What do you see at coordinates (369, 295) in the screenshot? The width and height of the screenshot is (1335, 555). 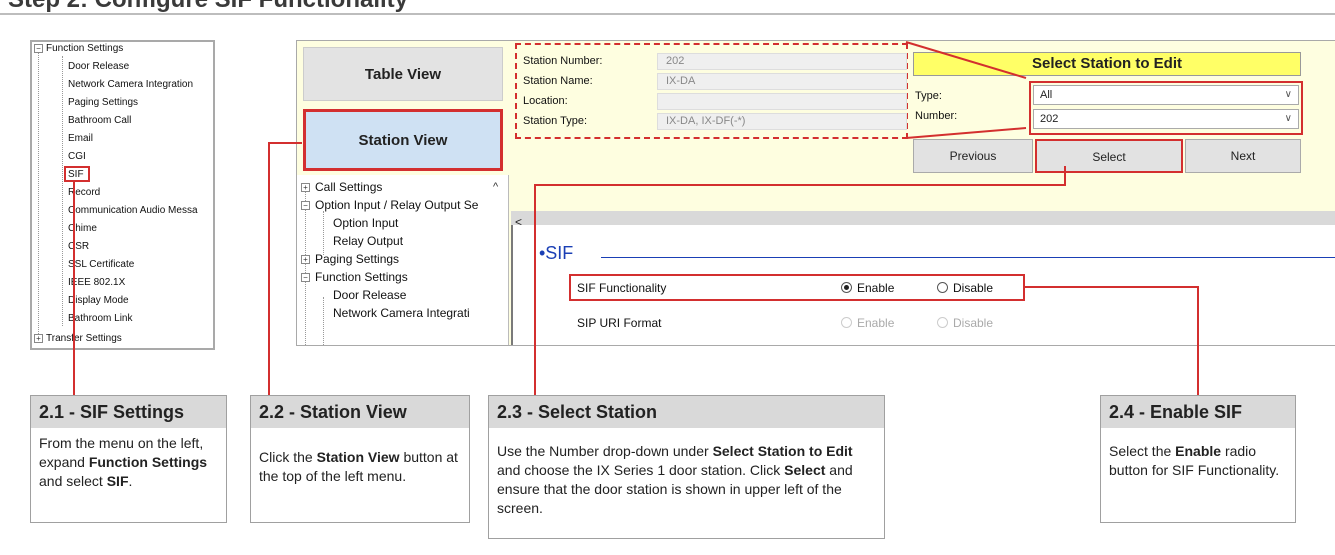 I see `nav-door-release: Door Release` at bounding box center [369, 295].